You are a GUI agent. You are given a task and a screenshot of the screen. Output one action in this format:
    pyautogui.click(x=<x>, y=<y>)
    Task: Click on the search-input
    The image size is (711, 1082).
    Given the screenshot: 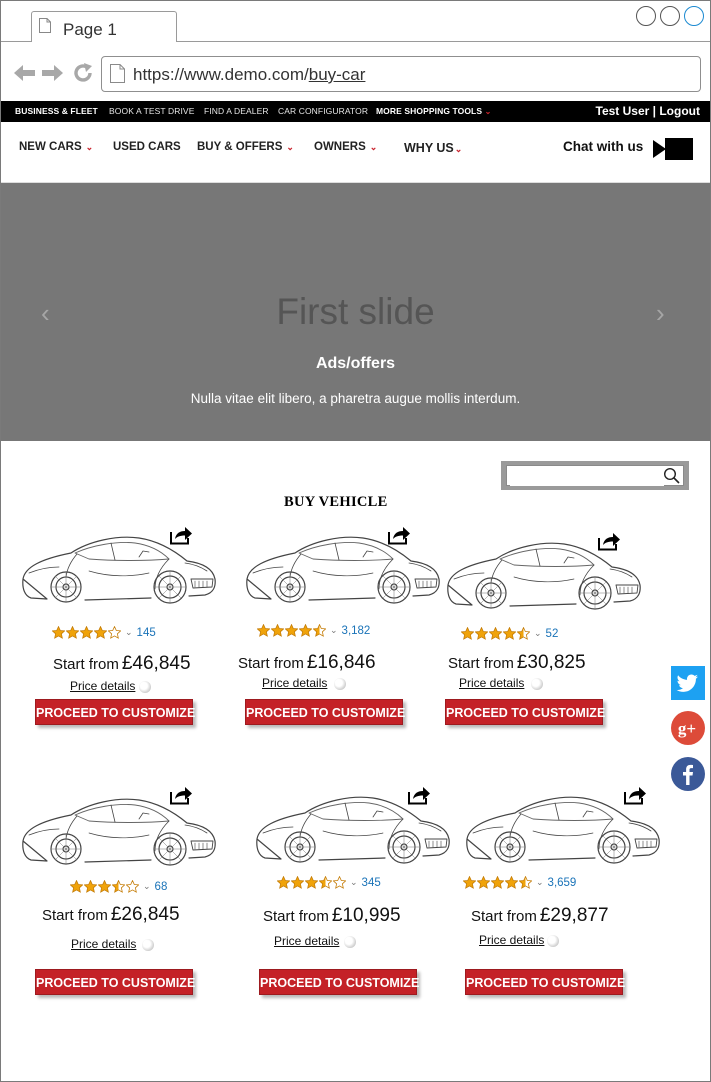 What is the action you would take?
    pyautogui.click(x=587, y=476)
    